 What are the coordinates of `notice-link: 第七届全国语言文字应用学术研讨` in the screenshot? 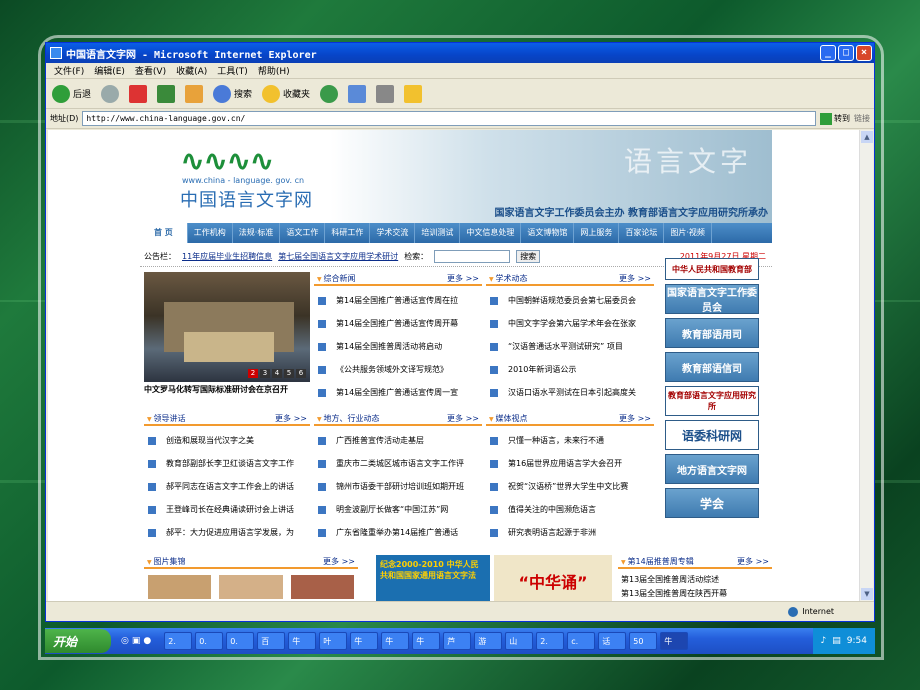 It's located at (338, 256).